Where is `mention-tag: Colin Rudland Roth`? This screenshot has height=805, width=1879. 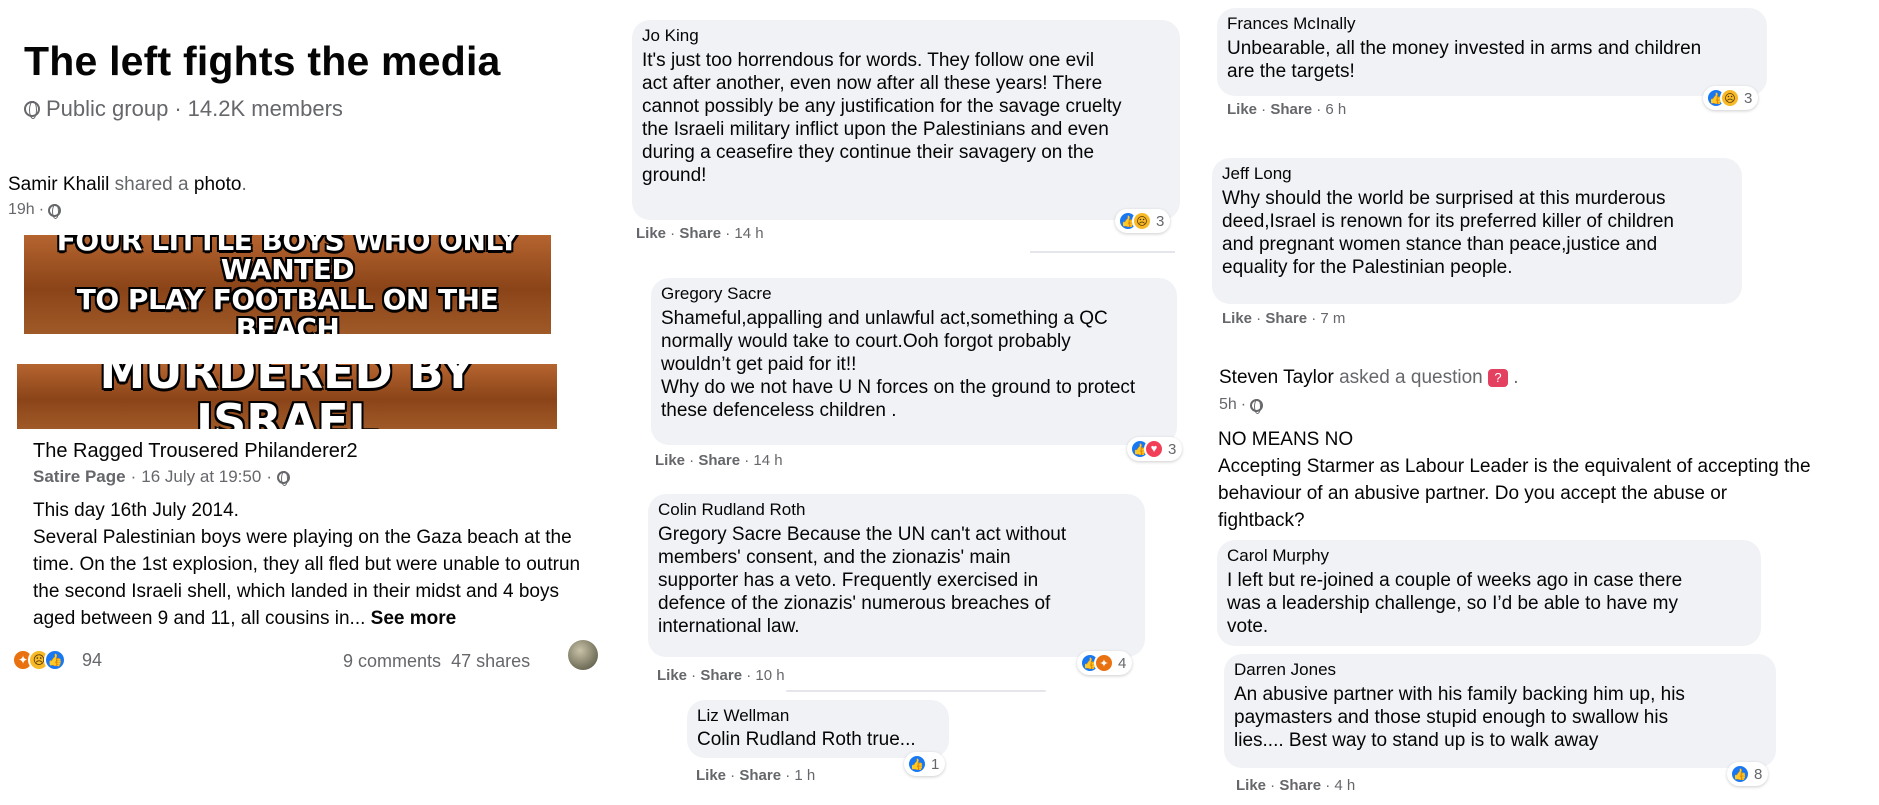 mention-tag: Colin Rudland Roth is located at coordinates (779, 739).